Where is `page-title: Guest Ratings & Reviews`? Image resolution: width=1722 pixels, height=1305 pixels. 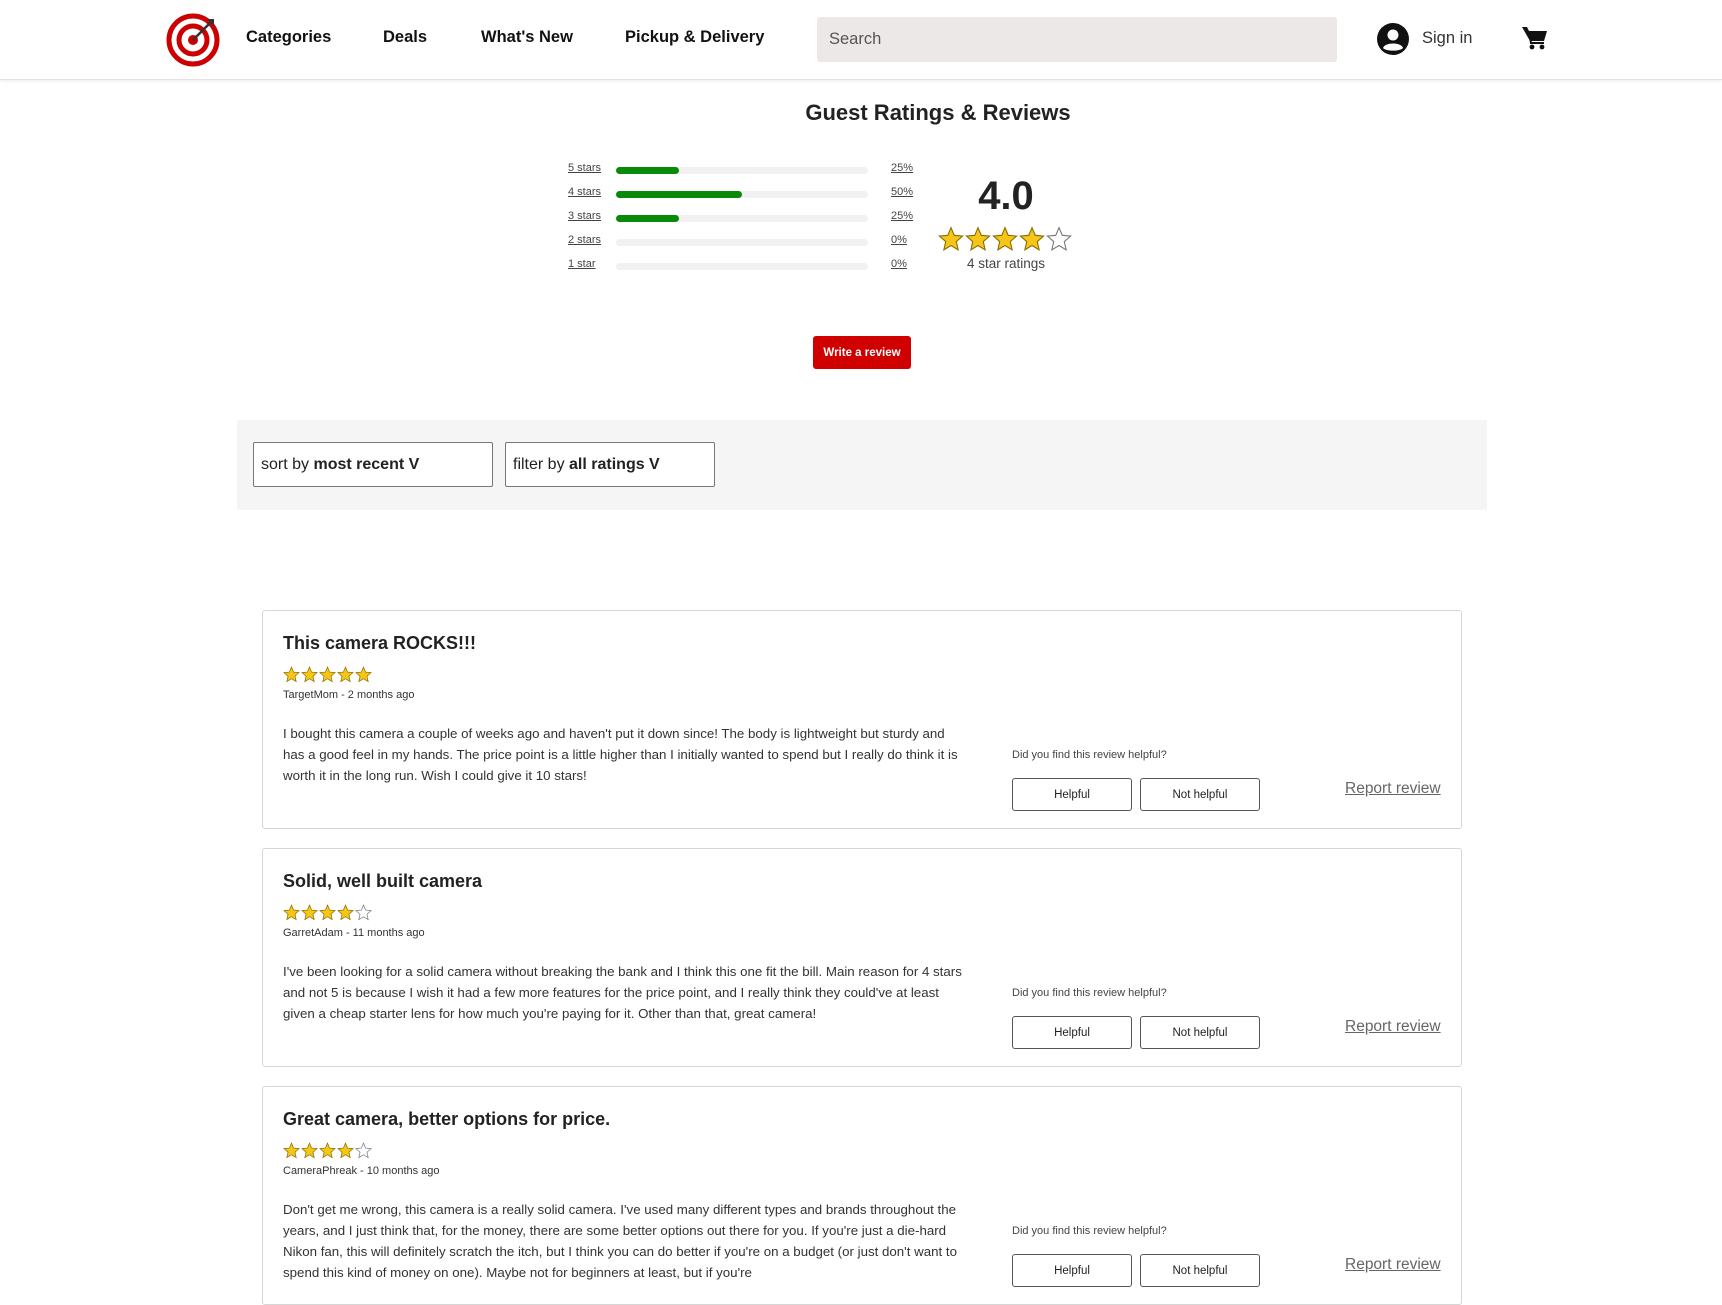 page-title: Guest Ratings & Reviews is located at coordinates (938, 112).